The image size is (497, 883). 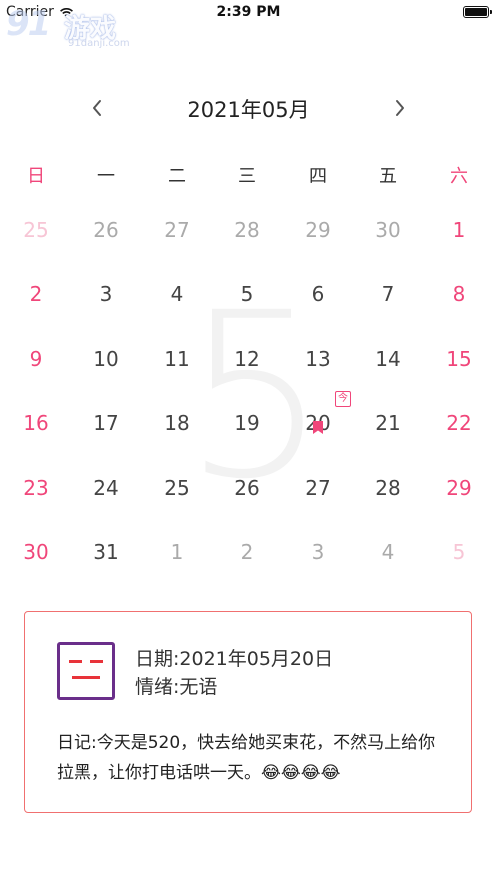 What do you see at coordinates (106, 552) in the screenshot?
I see `day-cell: 31` at bounding box center [106, 552].